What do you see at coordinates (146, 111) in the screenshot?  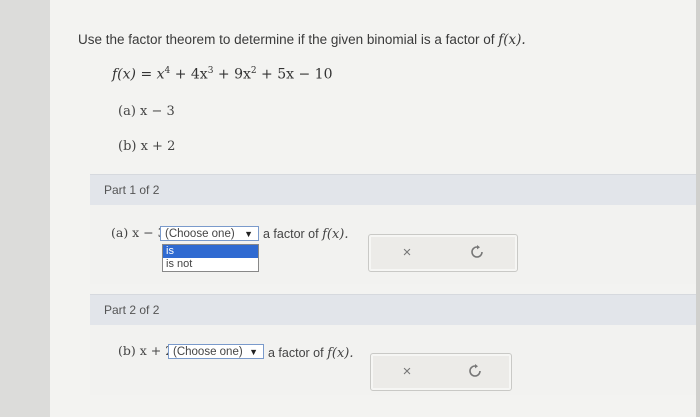 I see `binomial-a: (a) x − 3` at bounding box center [146, 111].